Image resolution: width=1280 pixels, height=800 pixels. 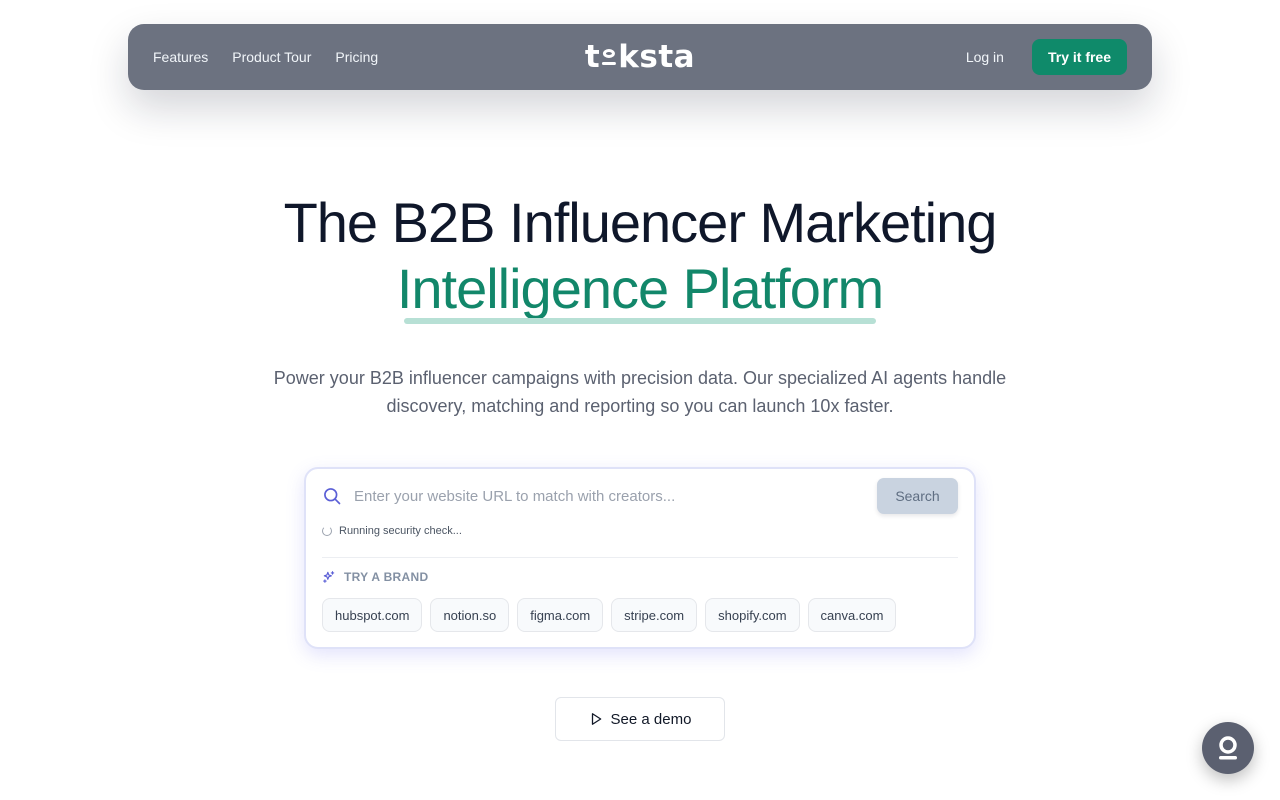 I want to click on logo-o-glyph, so click(x=609, y=57).